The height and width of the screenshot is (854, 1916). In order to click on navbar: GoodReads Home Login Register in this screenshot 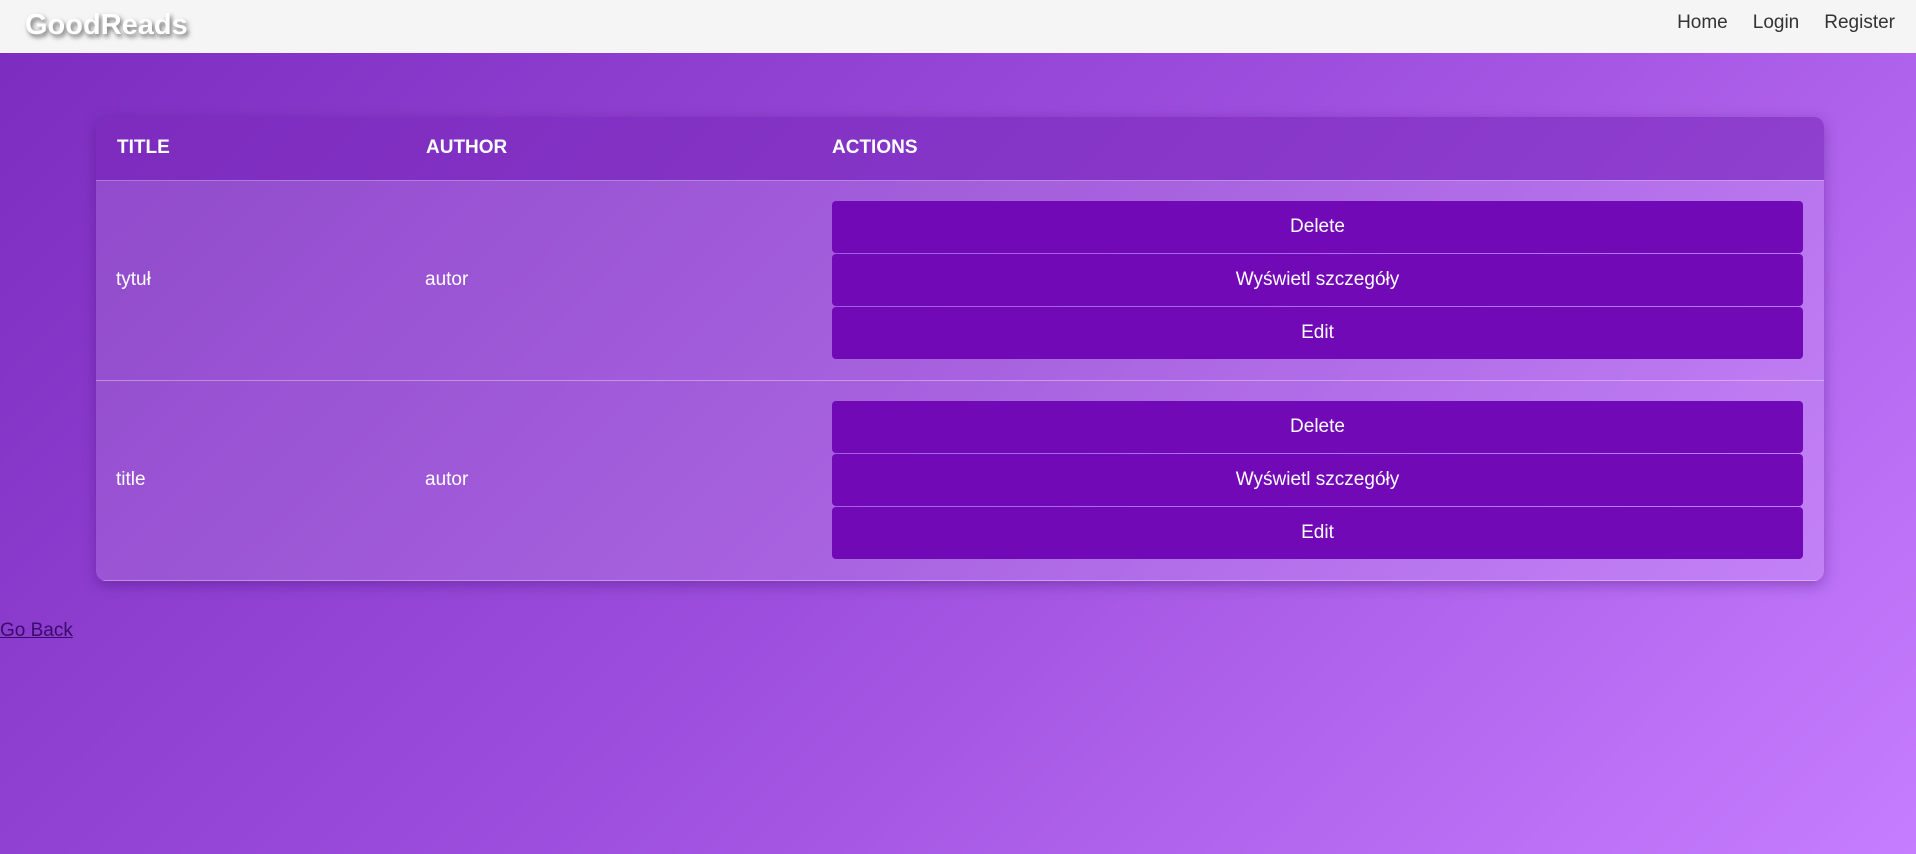, I will do `click(958, 26)`.